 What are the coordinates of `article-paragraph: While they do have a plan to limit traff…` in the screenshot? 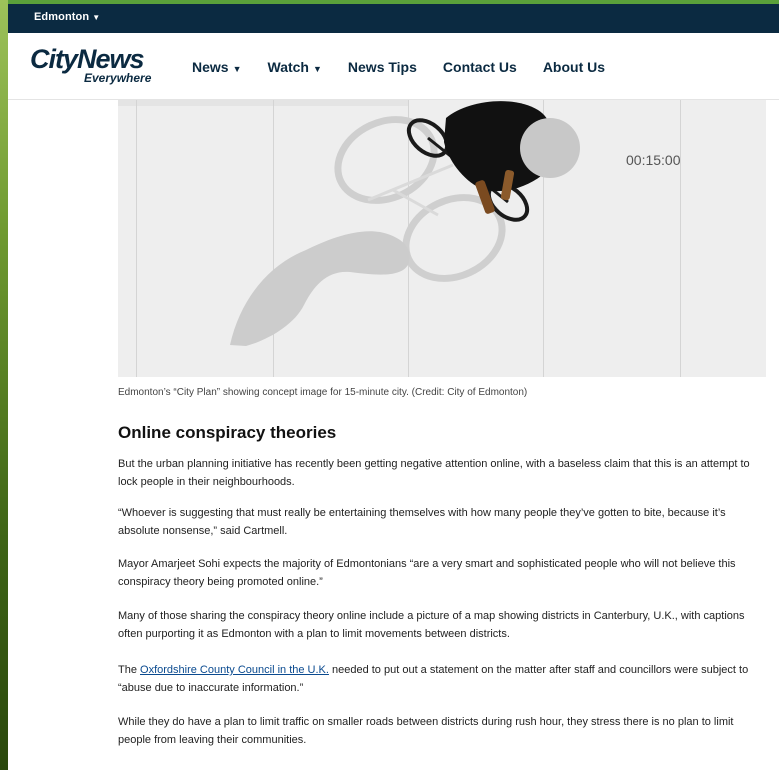 It's located at (426, 731).